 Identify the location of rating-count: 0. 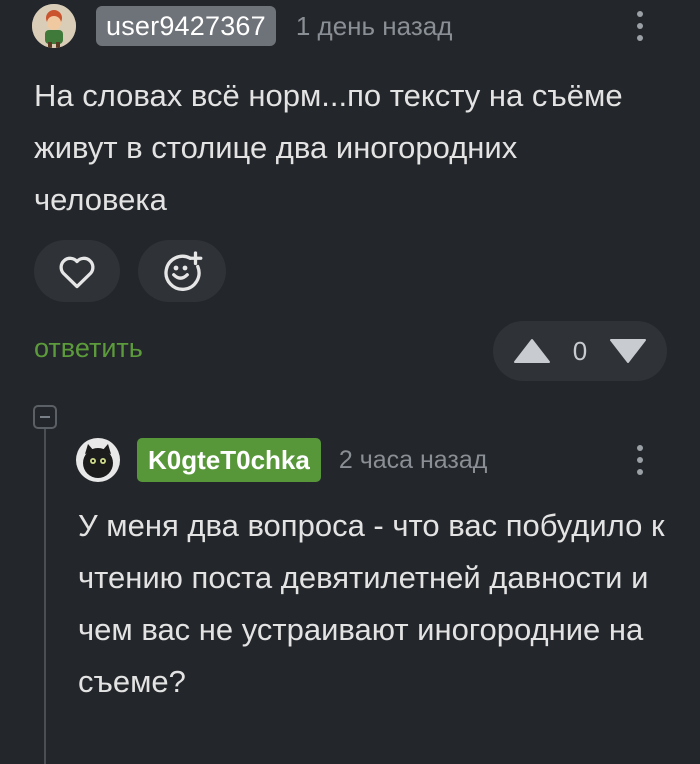
(580, 350).